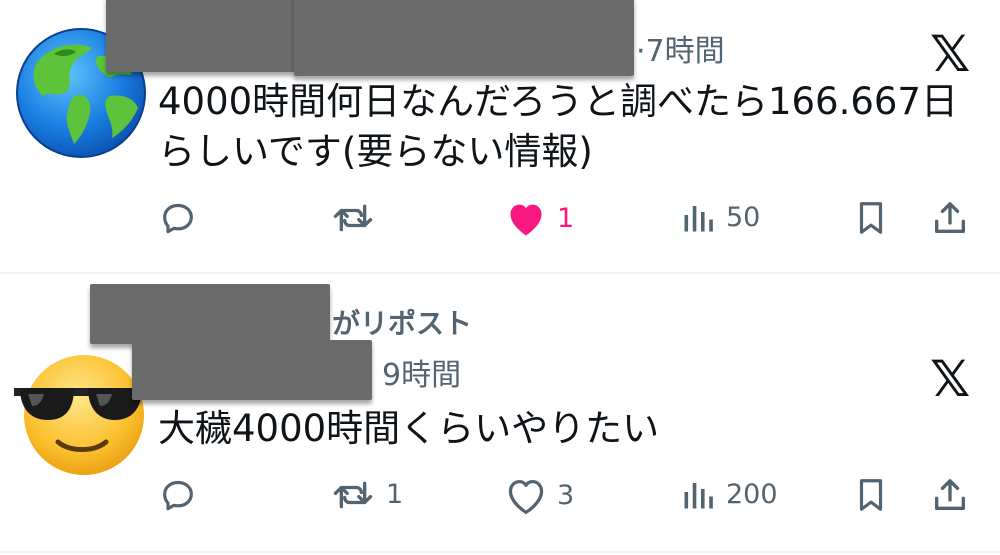 The width and height of the screenshot is (1000, 555). What do you see at coordinates (566, 218) in the screenshot?
I see `like-count: 1` at bounding box center [566, 218].